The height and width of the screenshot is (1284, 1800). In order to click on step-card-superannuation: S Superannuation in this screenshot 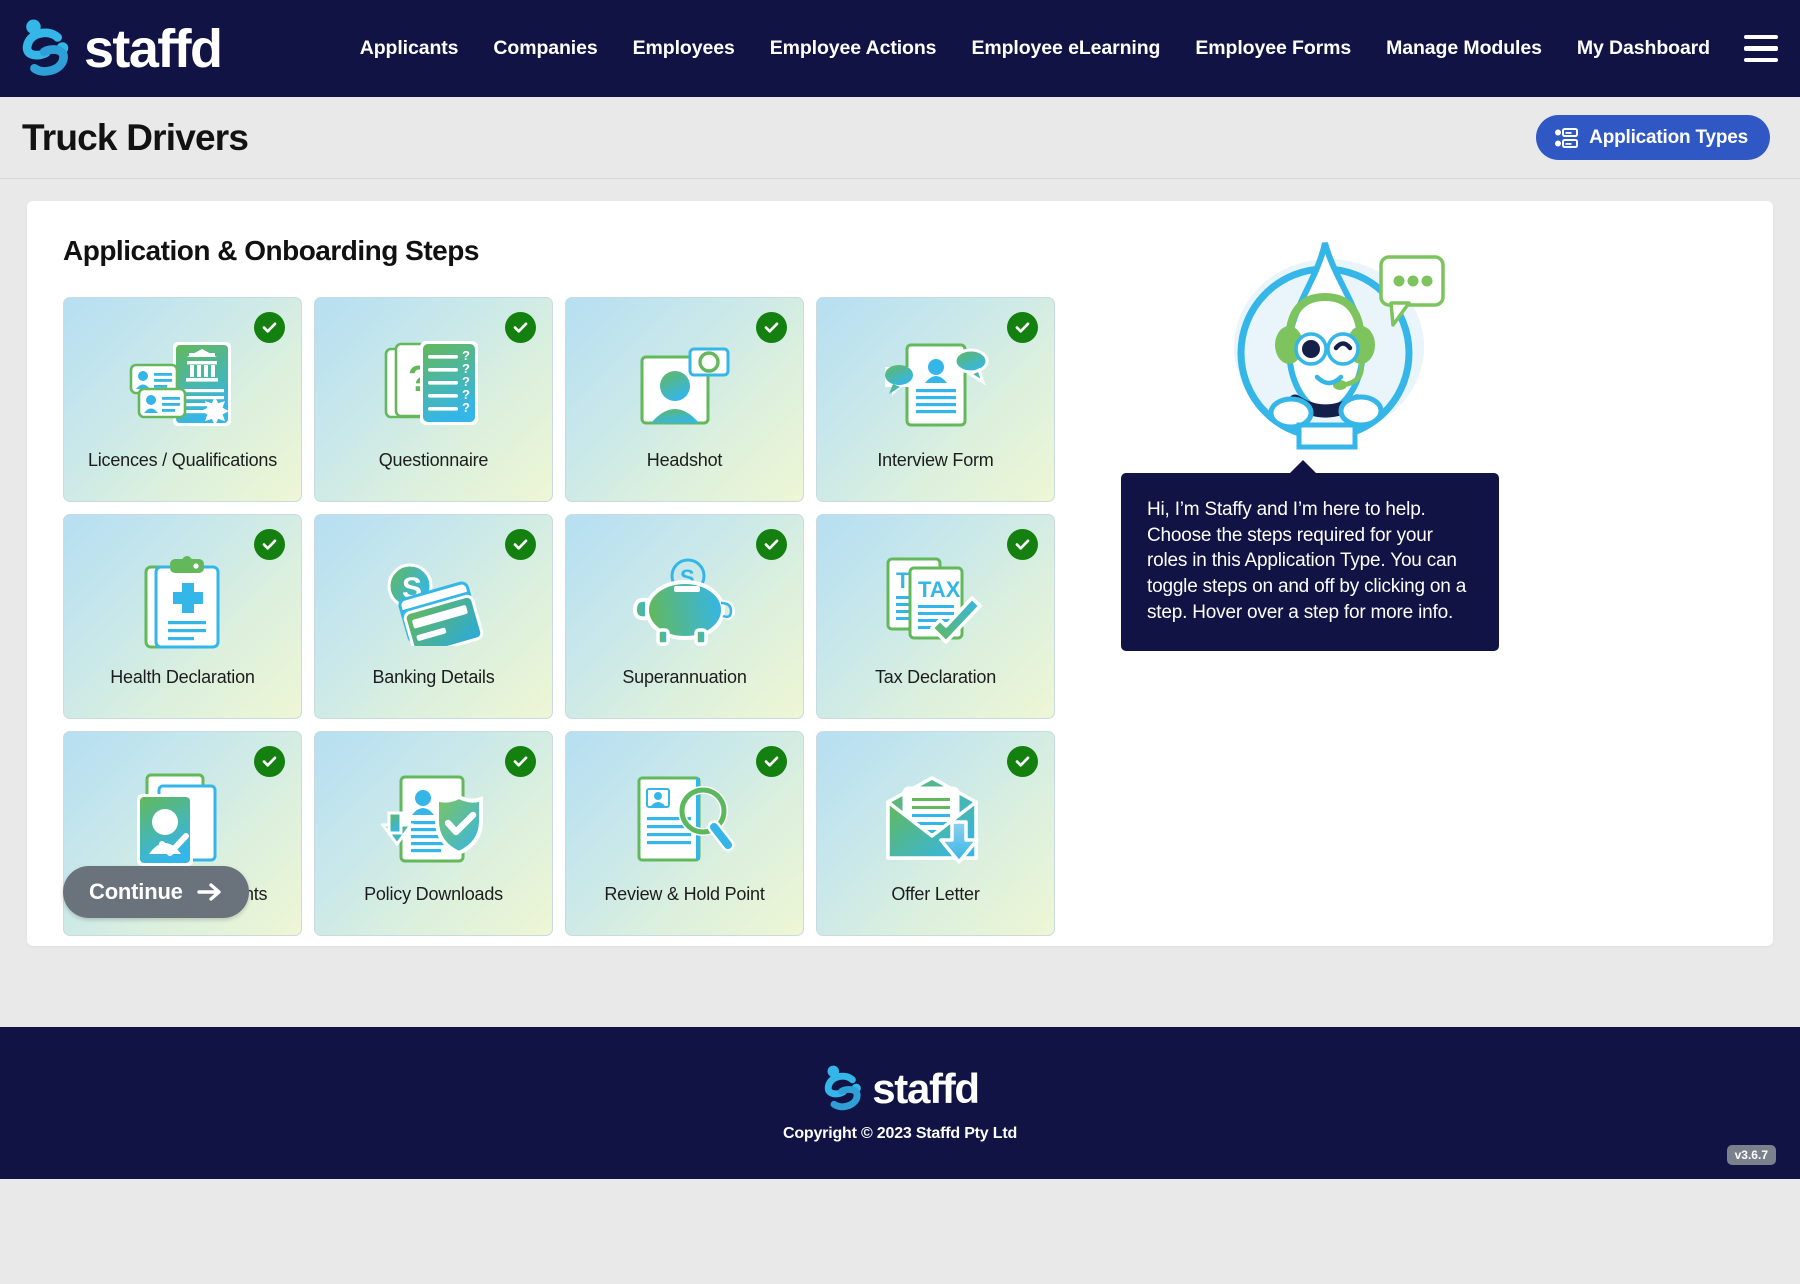, I will do `click(684, 616)`.